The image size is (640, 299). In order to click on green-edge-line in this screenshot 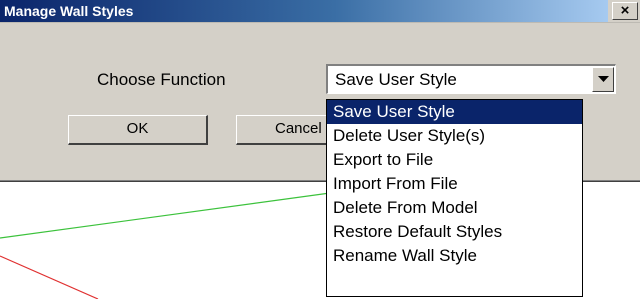, I will do `click(165, 215)`.